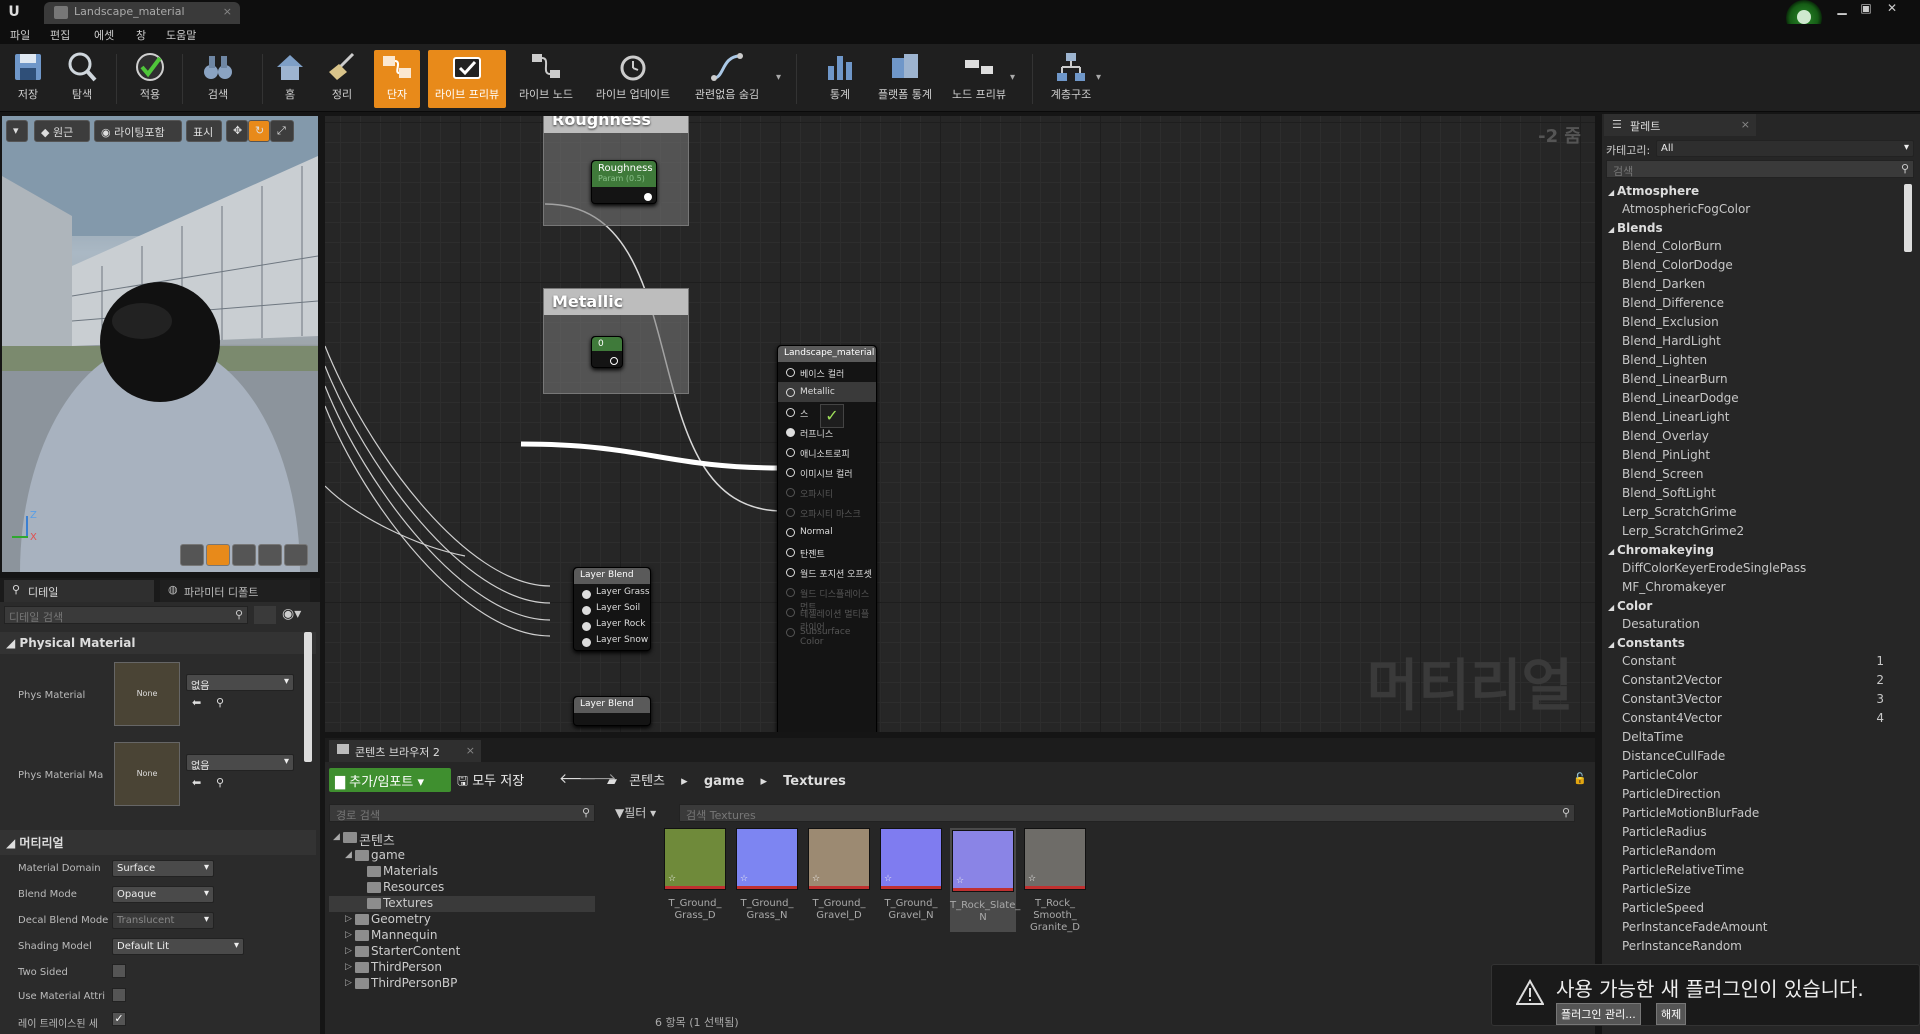  Describe the element at coordinates (141, 35) in the screenshot. I see `menu-window: 창` at that location.